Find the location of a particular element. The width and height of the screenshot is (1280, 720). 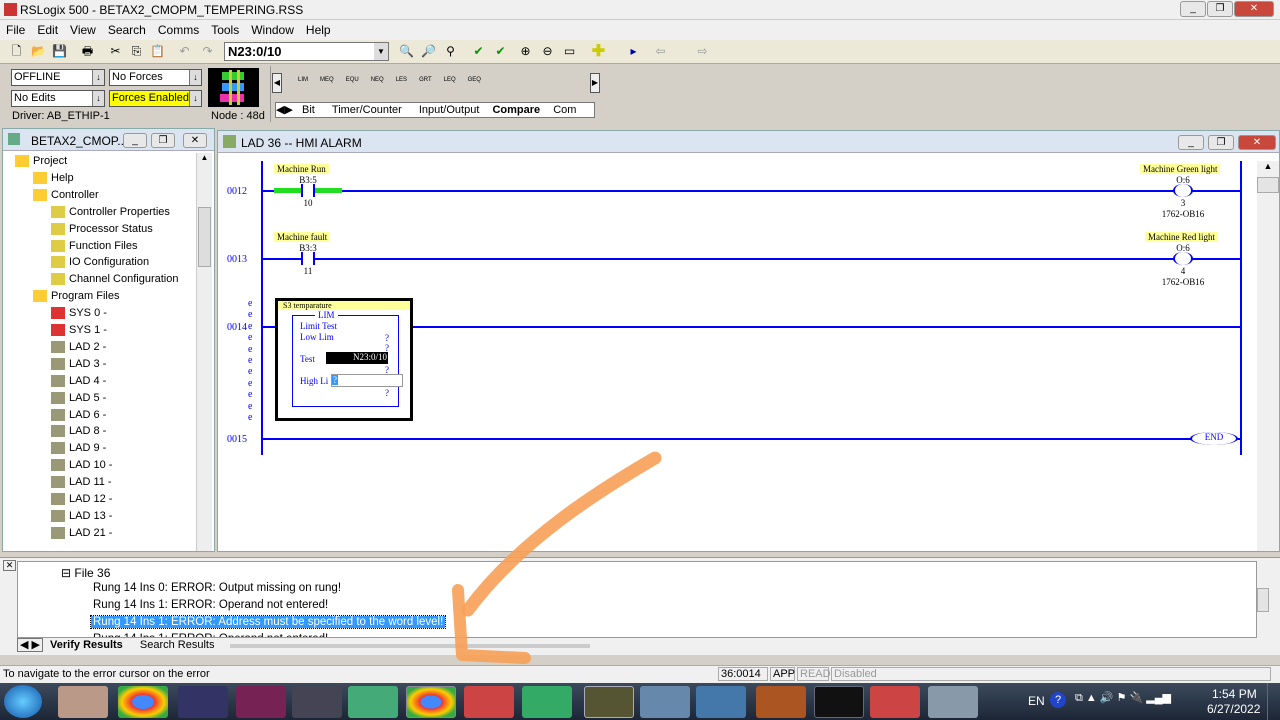

add-rung-icon: ✚ is located at coordinates (598, 51).